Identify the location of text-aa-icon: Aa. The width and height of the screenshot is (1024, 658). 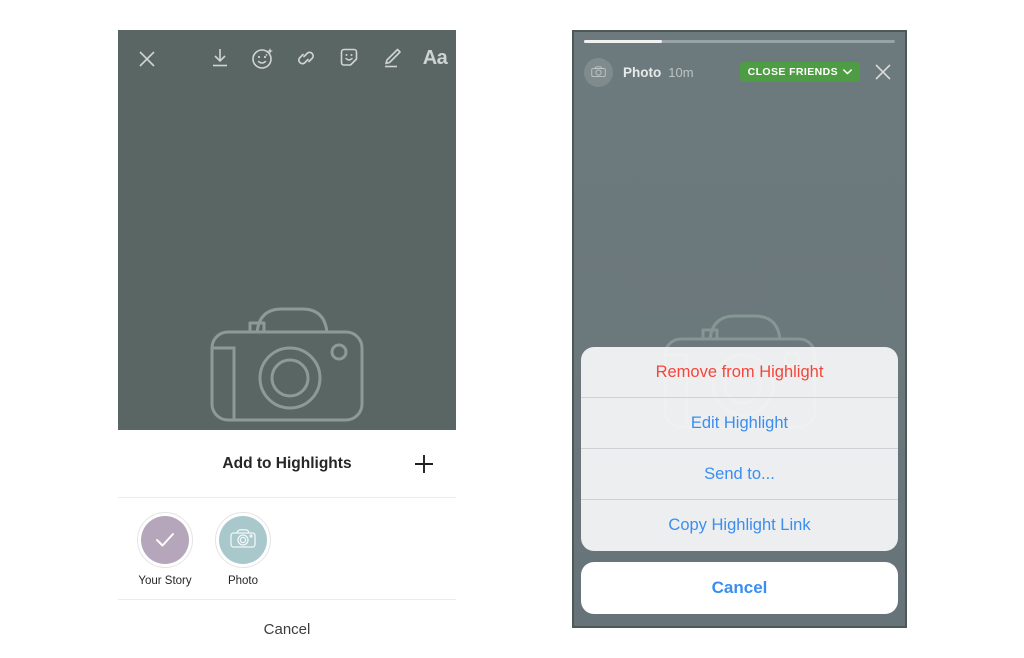
(435, 58).